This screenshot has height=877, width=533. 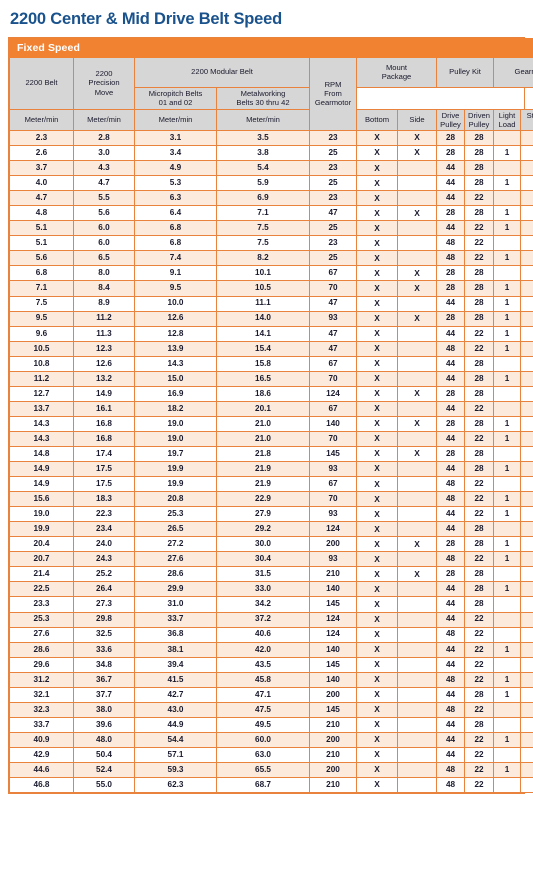 I want to click on cell-r38-c5: X, so click(x=377, y=709).